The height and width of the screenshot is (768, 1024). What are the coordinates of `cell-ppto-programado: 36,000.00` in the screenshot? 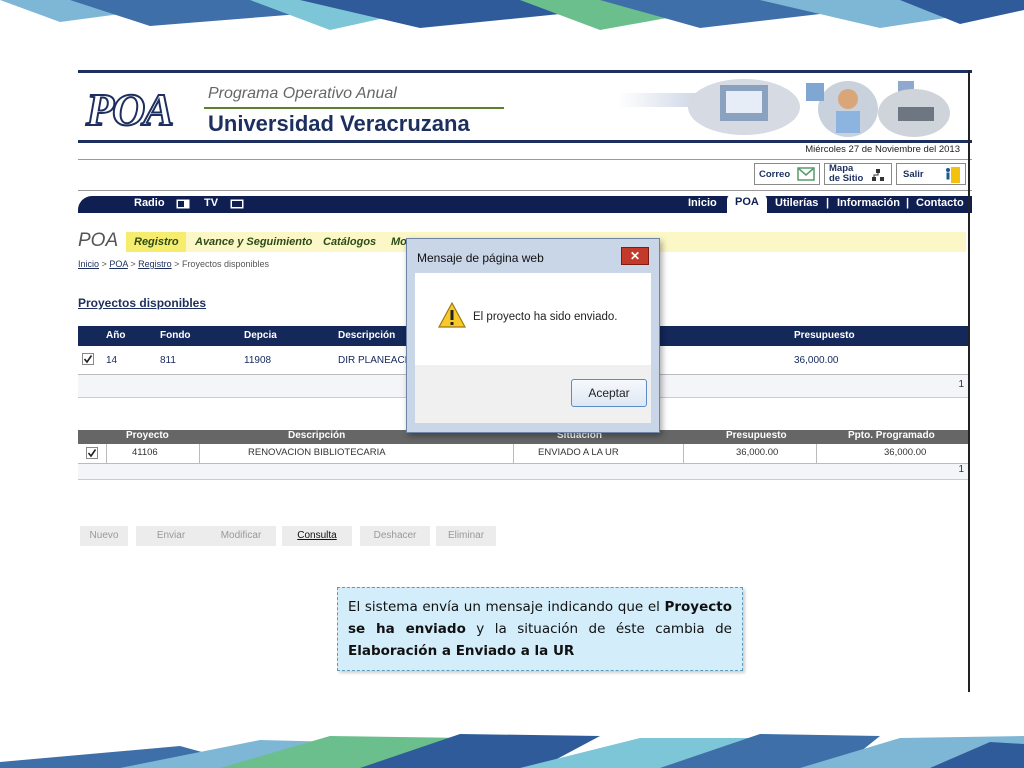 It's located at (905, 452).